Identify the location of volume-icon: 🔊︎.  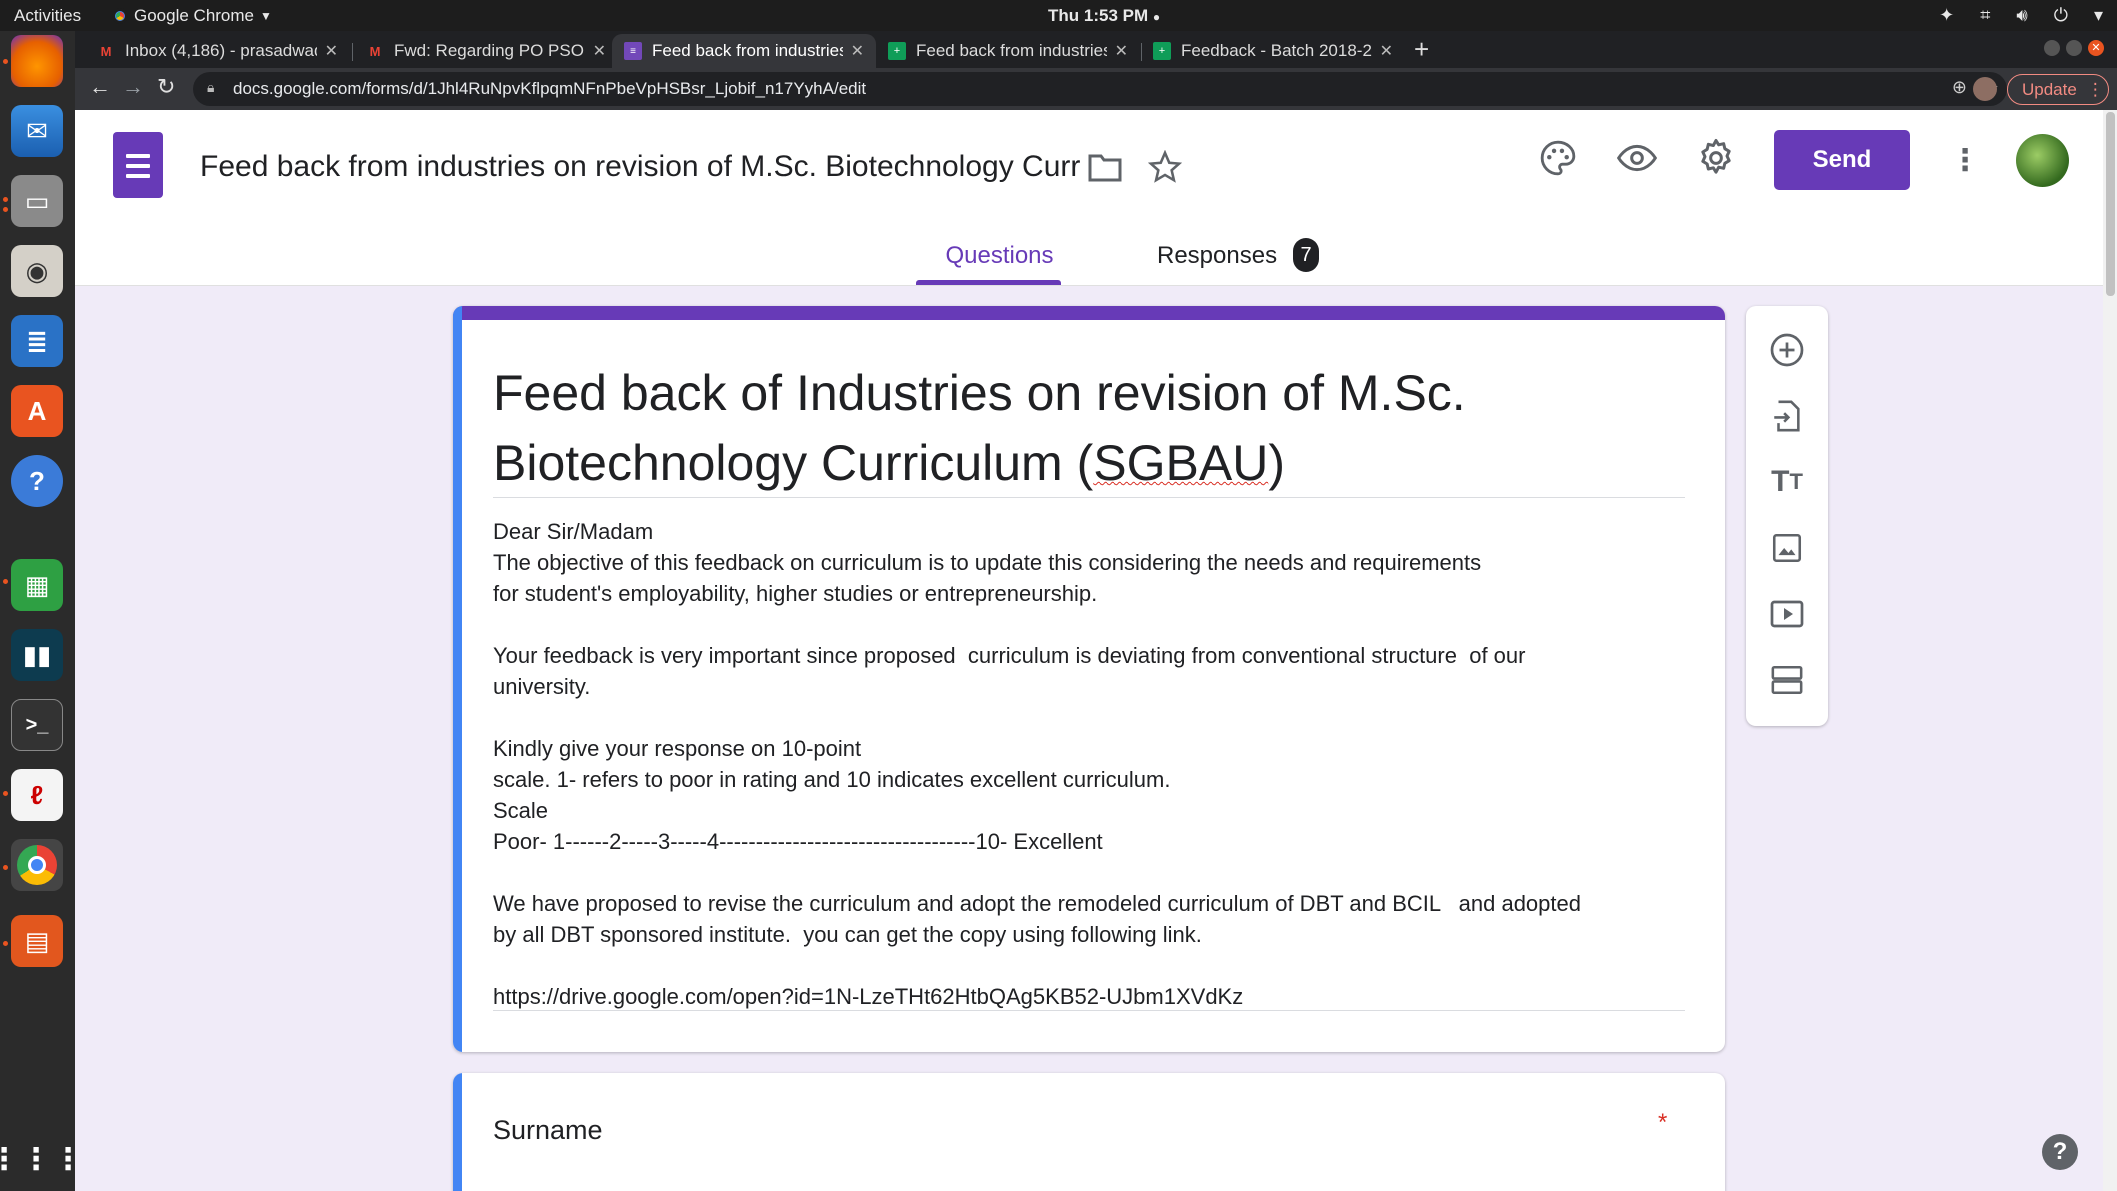
(2021, 15).